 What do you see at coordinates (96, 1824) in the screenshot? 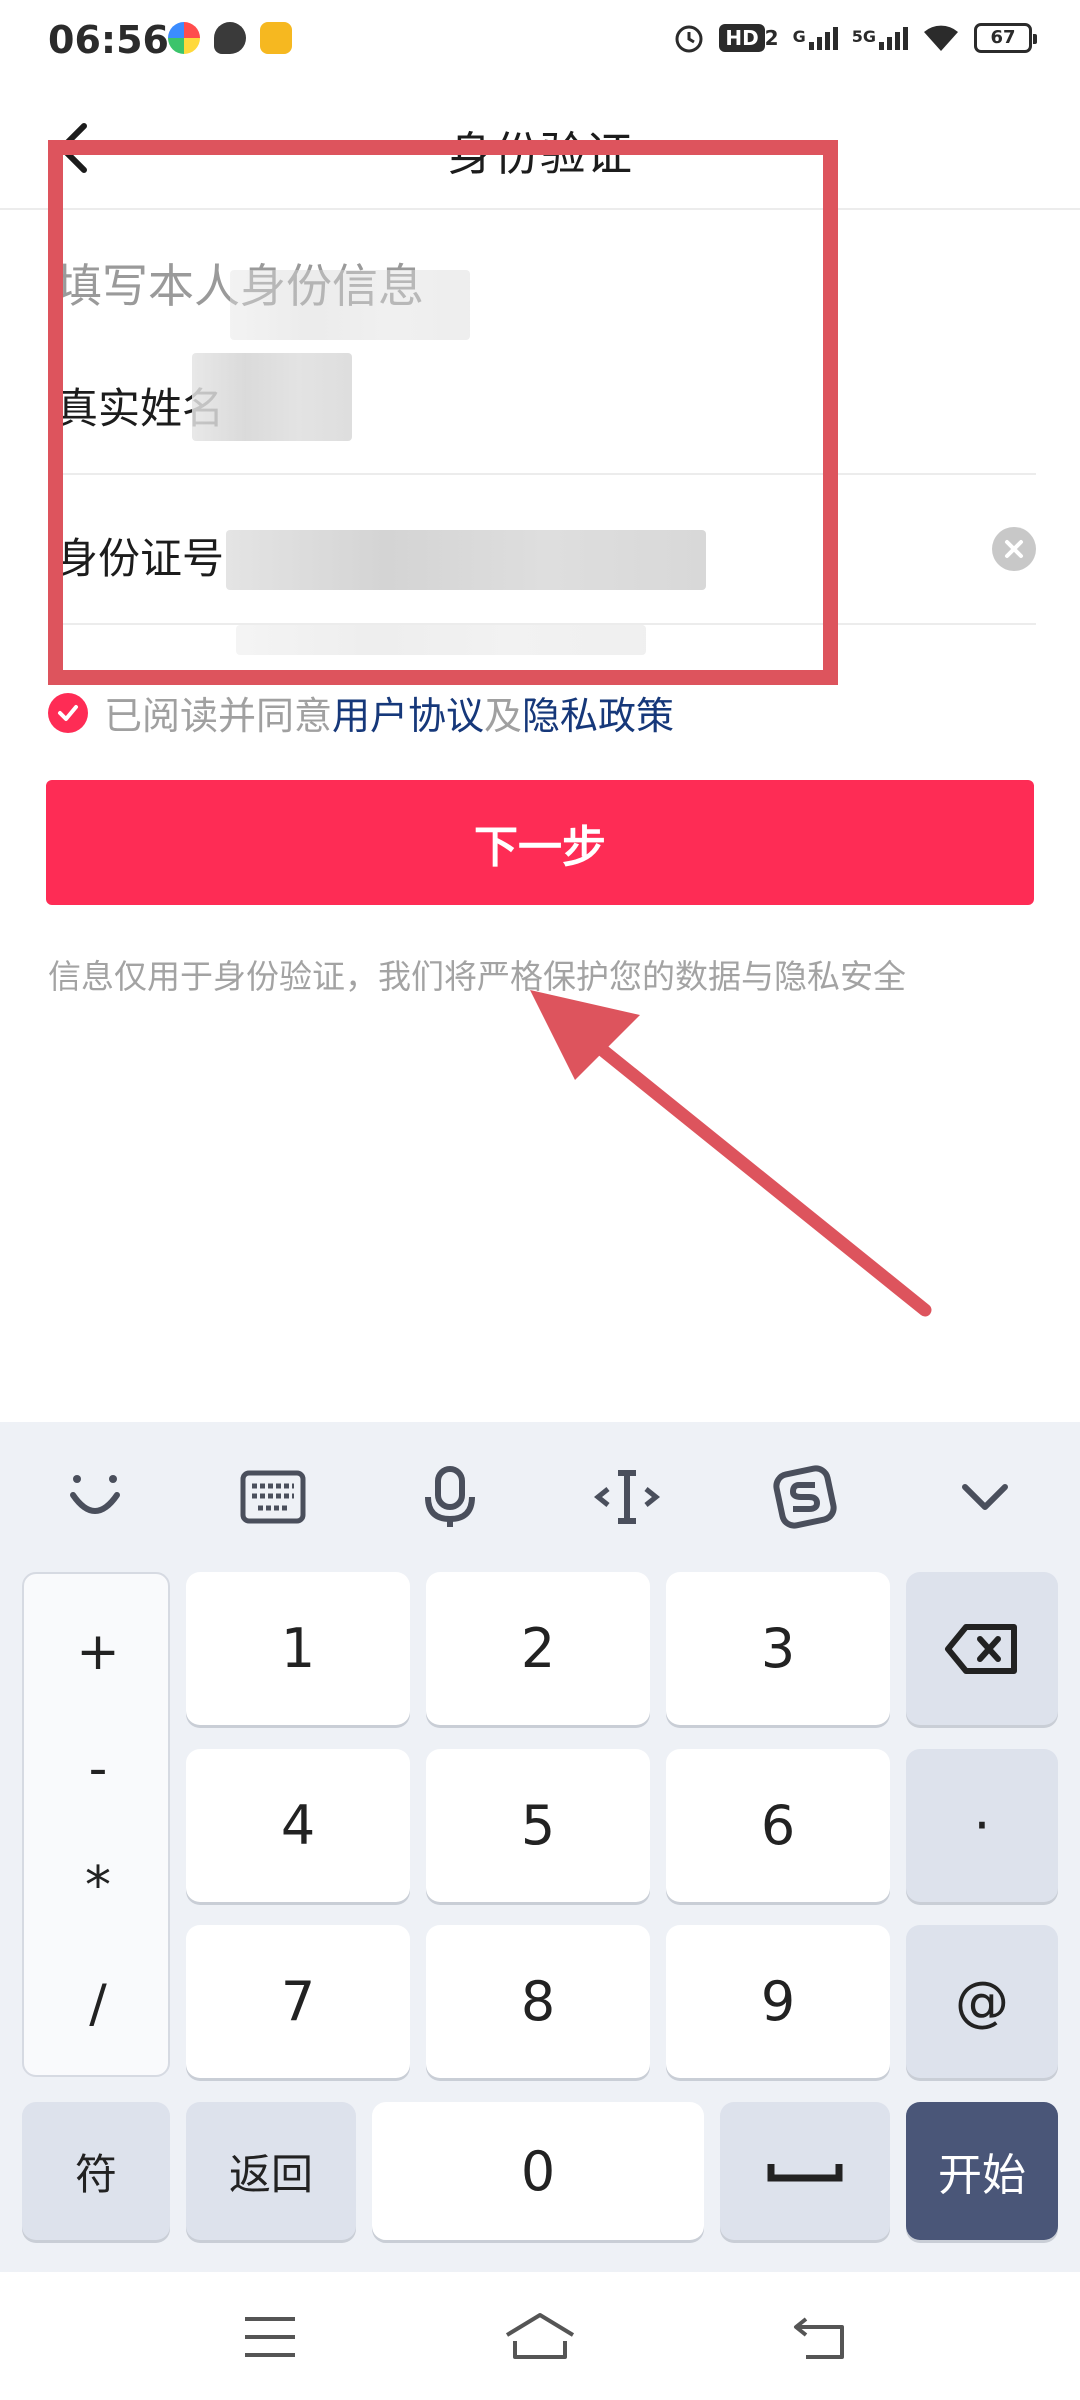
I see `symbol-column: + - * /` at bounding box center [96, 1824].